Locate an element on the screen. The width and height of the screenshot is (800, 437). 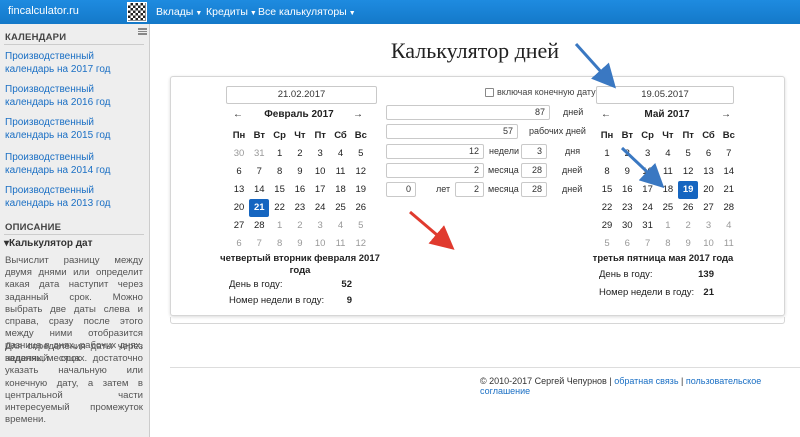
calendar-link-2016: Производственный календарь на 2016 год is located at coordinates (75, 96).